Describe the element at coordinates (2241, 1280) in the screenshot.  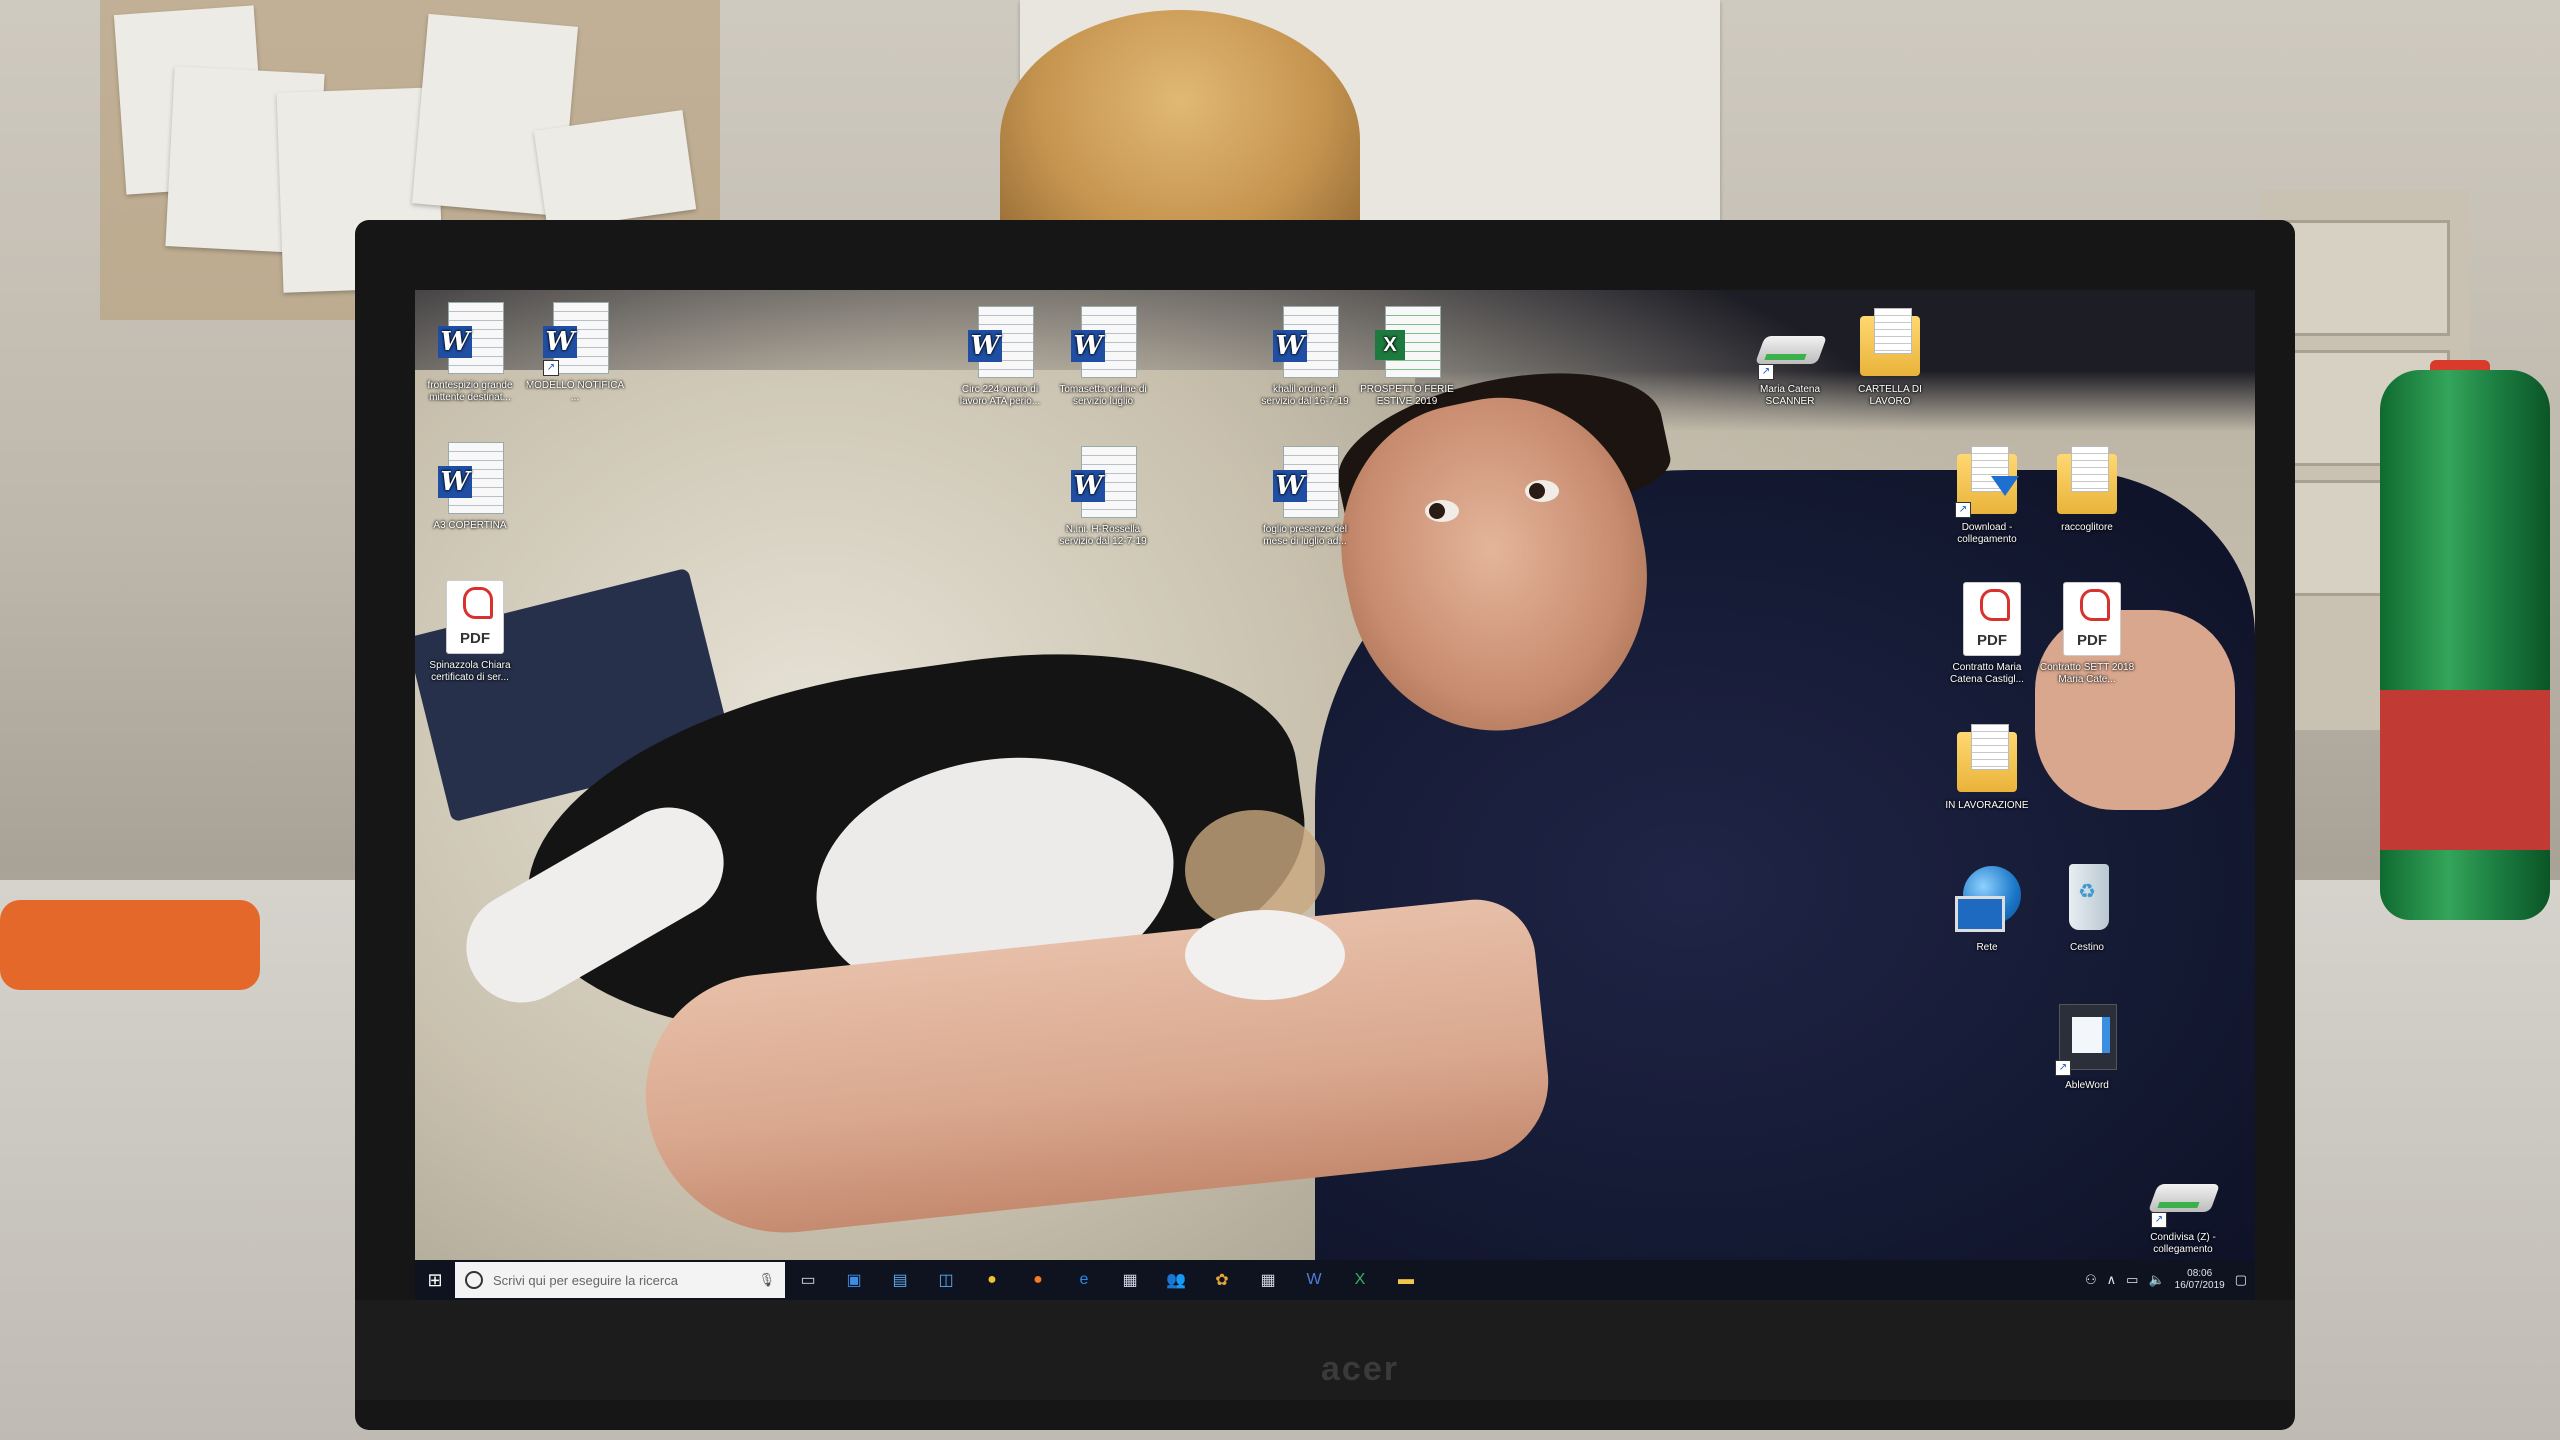
I see `notifications-icon: ▢` at that location.